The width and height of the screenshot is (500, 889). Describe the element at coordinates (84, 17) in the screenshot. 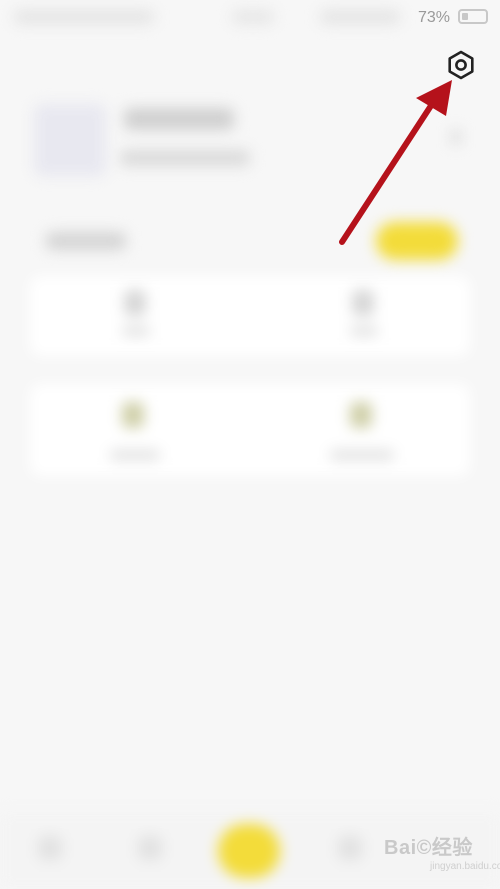

I see `status-carrier` at that location.